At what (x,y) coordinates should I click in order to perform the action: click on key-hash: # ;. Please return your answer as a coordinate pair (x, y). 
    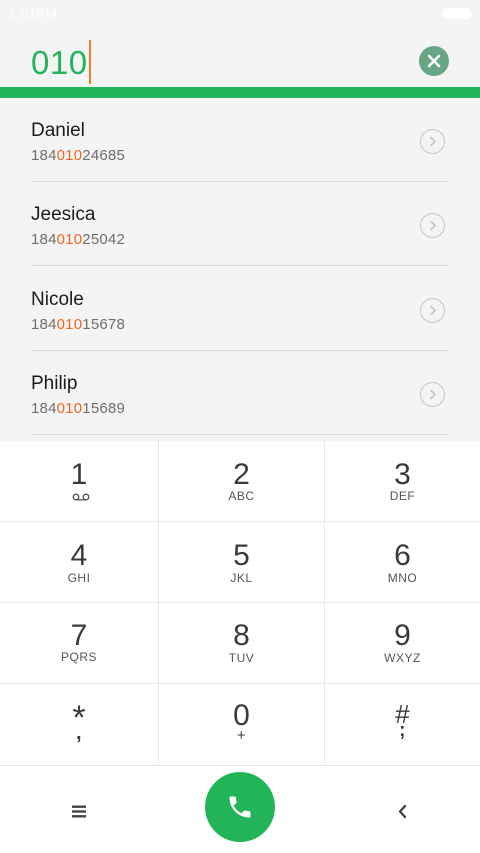
    Looking at the image, I should click on (402, 724).